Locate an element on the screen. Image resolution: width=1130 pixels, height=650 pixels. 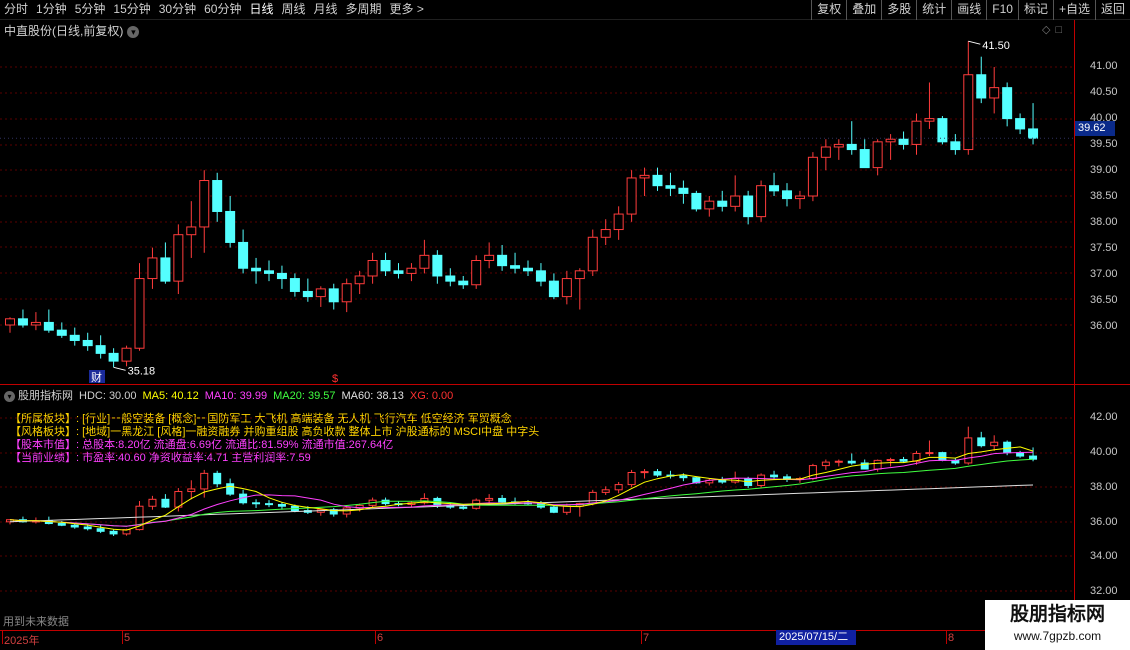
price-tick: 38.00 is located at coordinates (1104, 222).